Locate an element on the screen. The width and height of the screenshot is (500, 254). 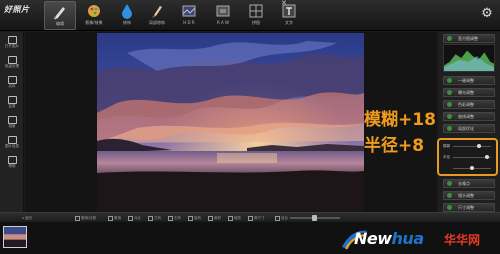
annotation-blur: 模糊+18 is located at coordinates (400, 120).